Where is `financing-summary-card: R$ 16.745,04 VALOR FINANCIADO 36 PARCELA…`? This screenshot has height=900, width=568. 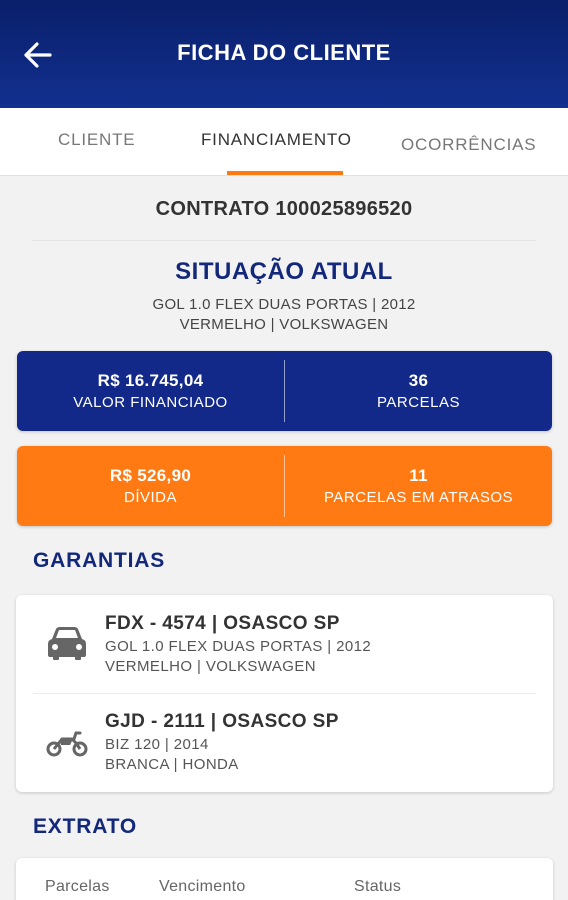 financing-summary-card: R$ 16.745,04 VALOR FINANCIADO 36 PARCELA… is located at coordinates (284, 391).